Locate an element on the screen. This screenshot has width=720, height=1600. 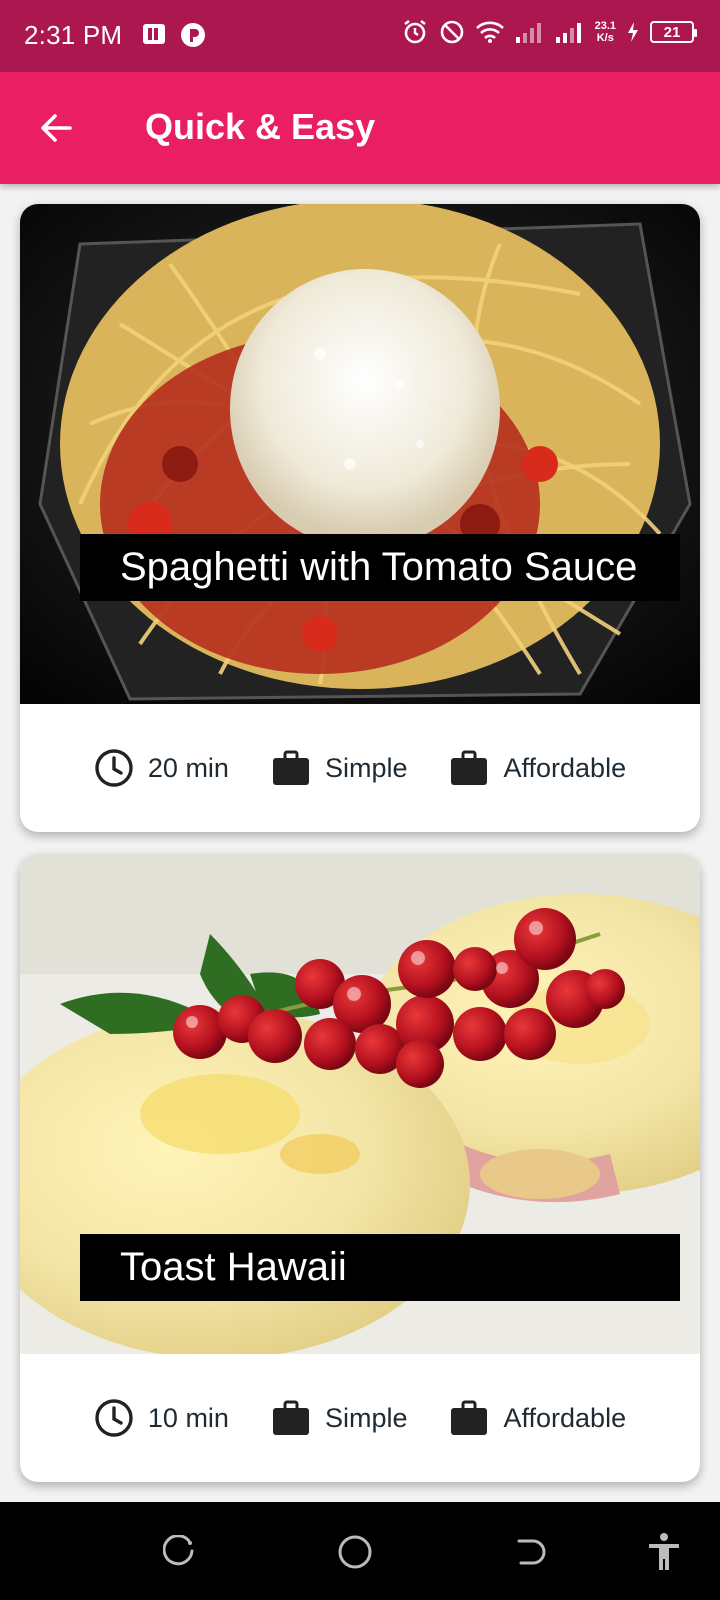
recents-icon is located at coordinates (178, 1550).